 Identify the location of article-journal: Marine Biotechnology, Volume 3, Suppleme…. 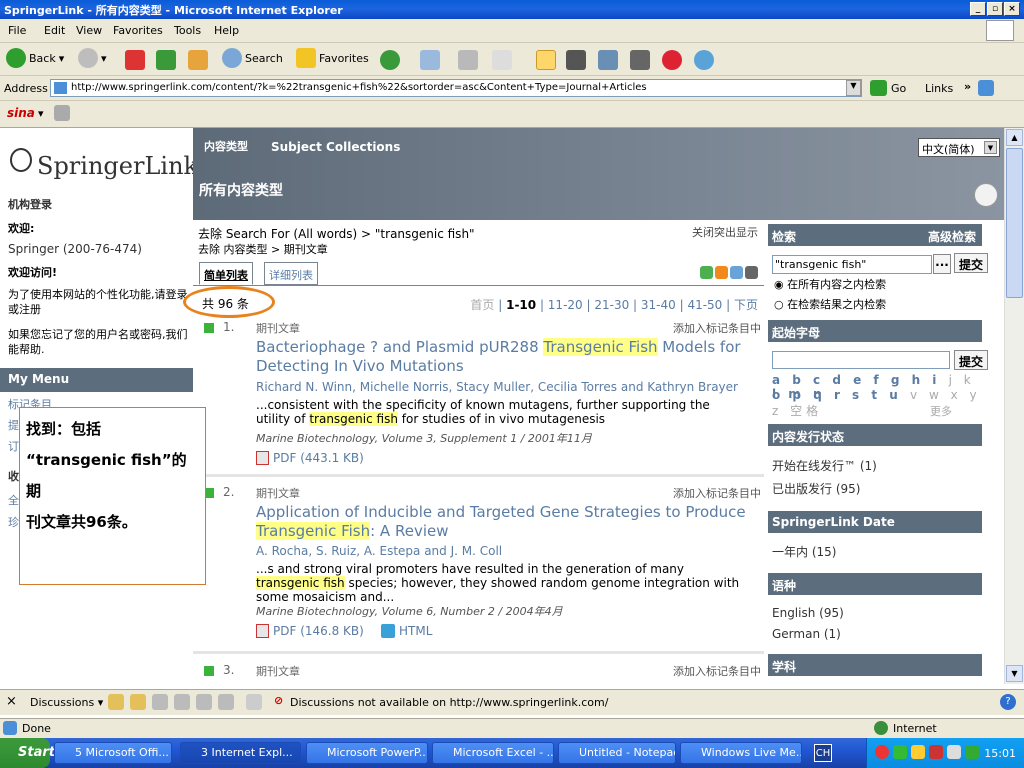
(424, 438).